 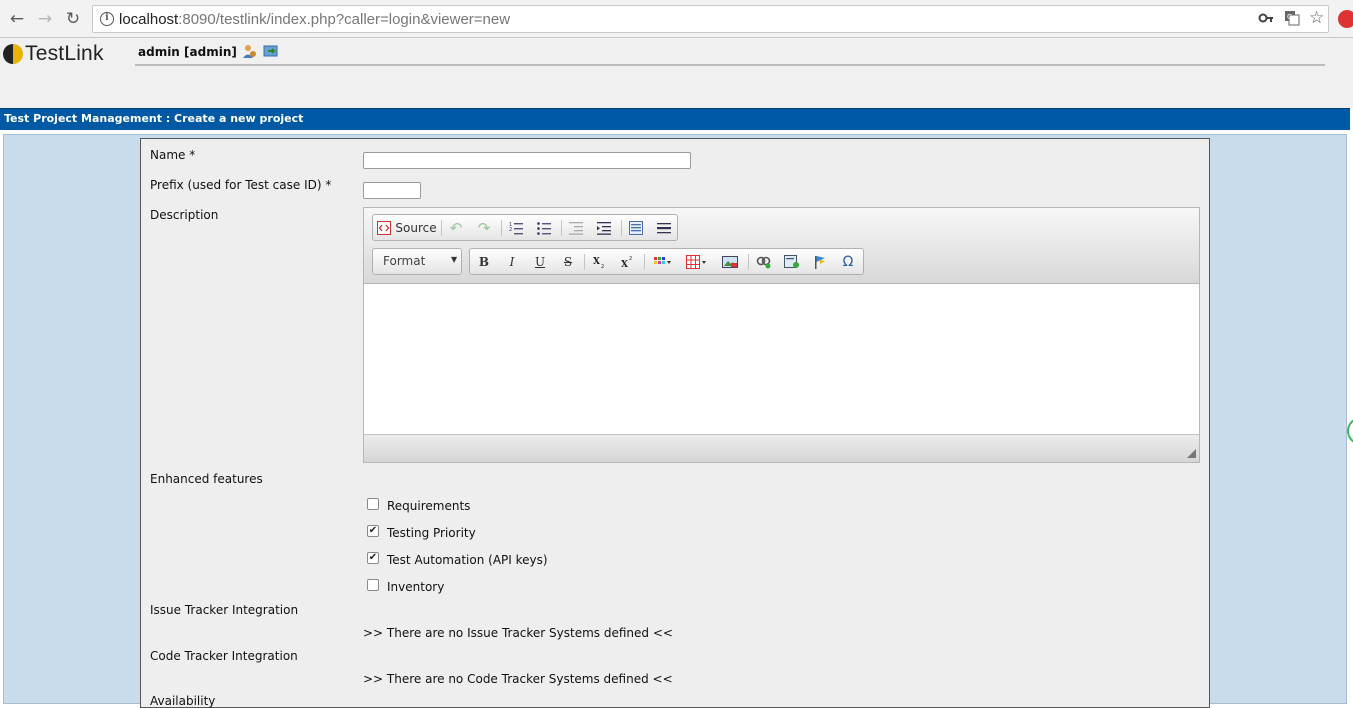 What do you see at coordinates (373, 585) in the screenshot?
I see `inventory-checkbox` at bounding box center [373, 585].